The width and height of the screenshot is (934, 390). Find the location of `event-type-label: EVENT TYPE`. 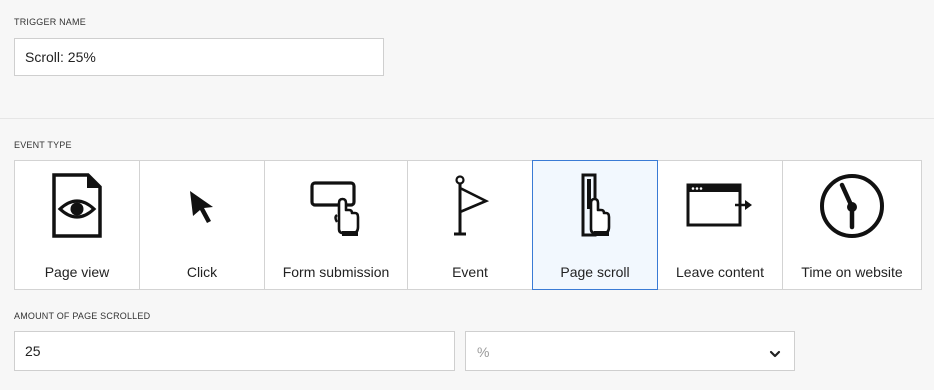

event-type-label: EVENT TYPE is located at coordinates (43, 145).